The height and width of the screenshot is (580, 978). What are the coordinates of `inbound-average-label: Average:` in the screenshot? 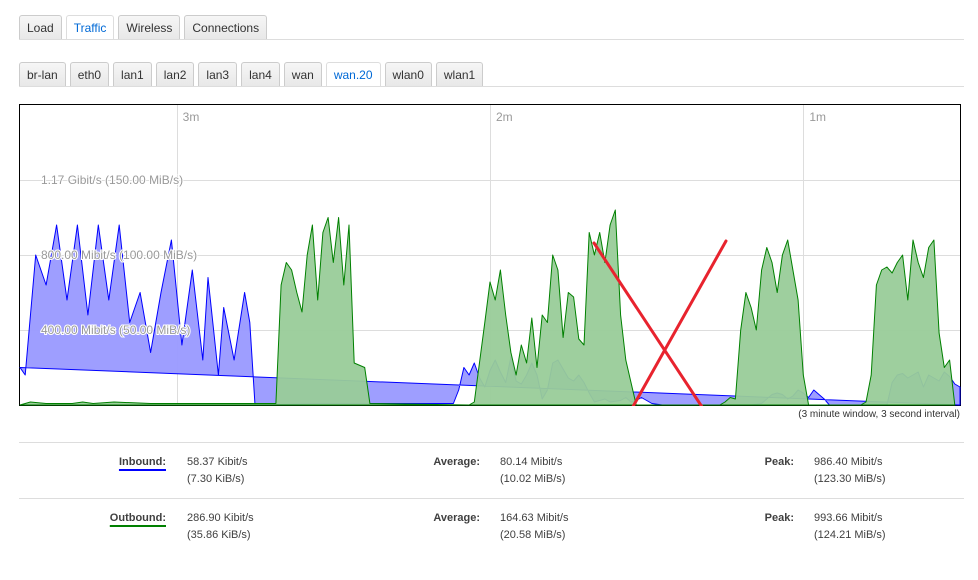 It's located at (456, 462).